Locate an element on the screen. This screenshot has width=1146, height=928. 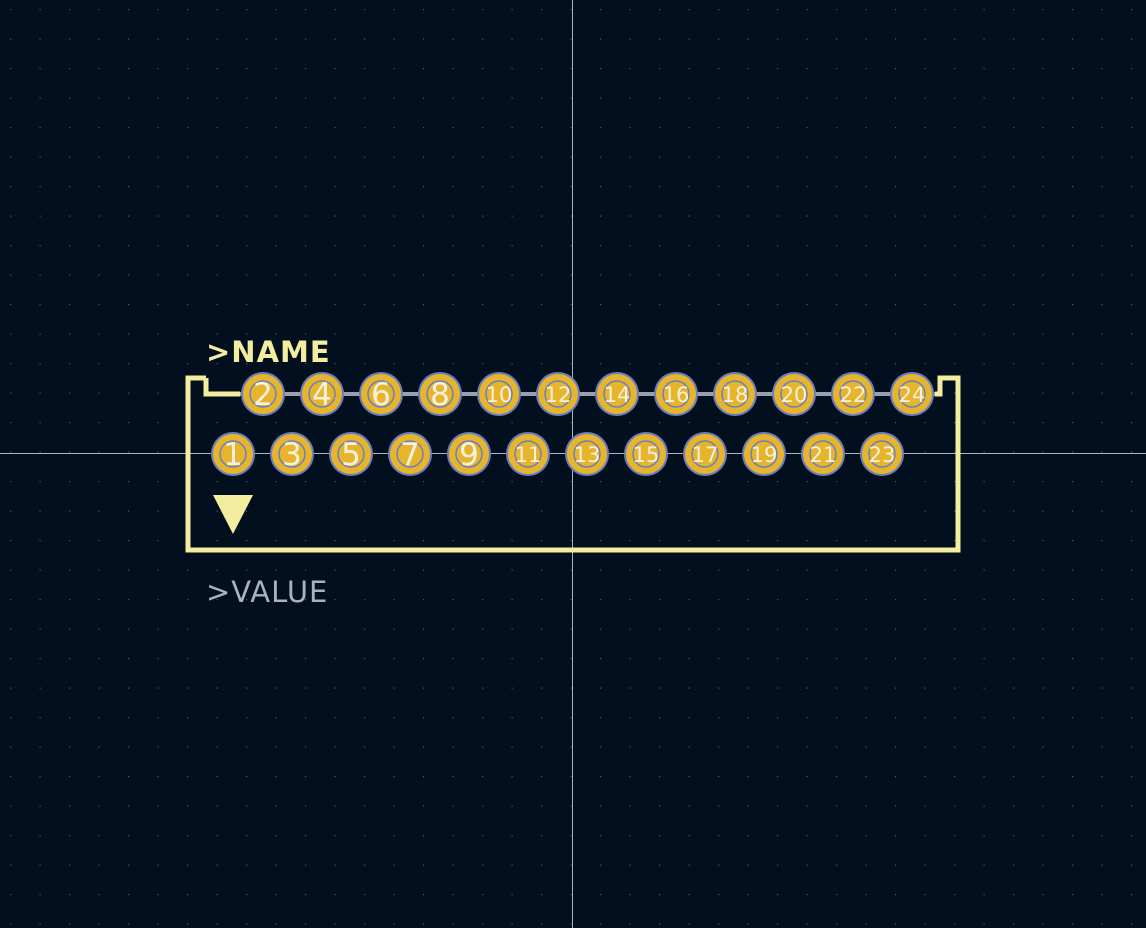
pad-21: 21 is located at coordinates (823, 454).